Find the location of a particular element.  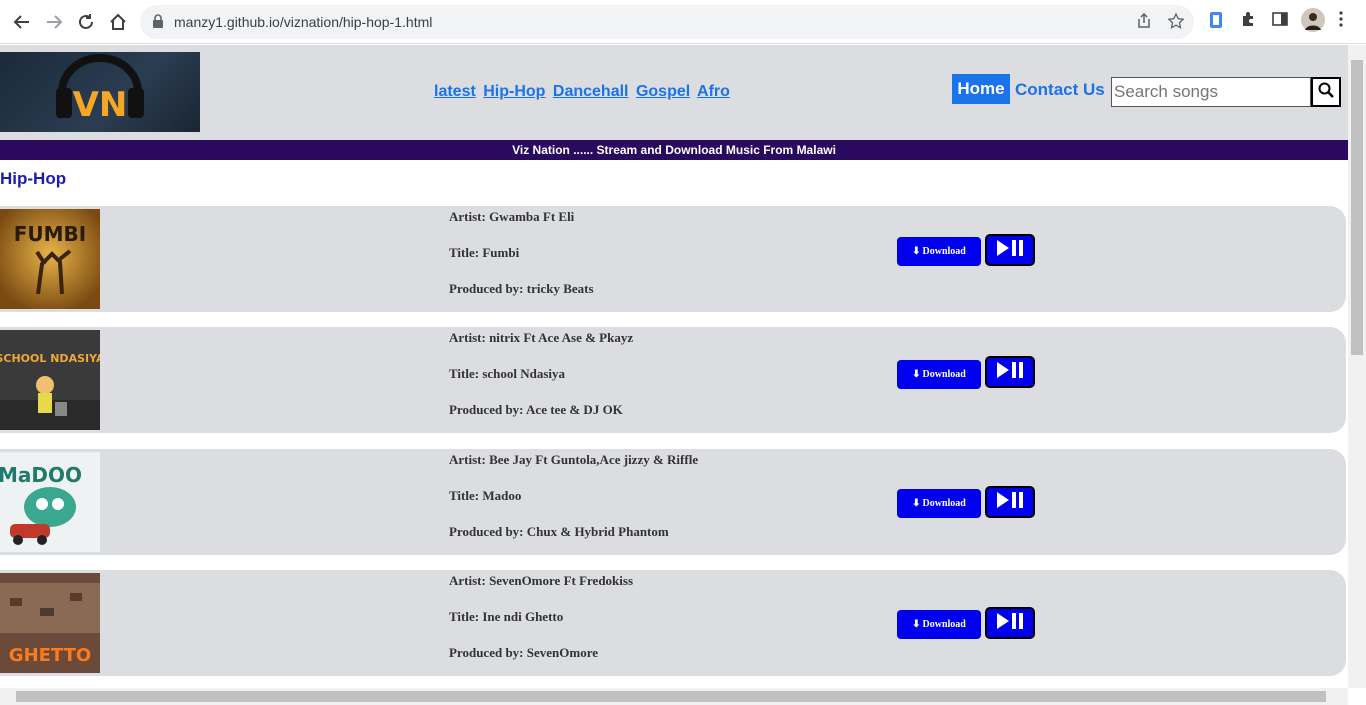

nav-link-latest: latest is located at coordinates (455, 91).